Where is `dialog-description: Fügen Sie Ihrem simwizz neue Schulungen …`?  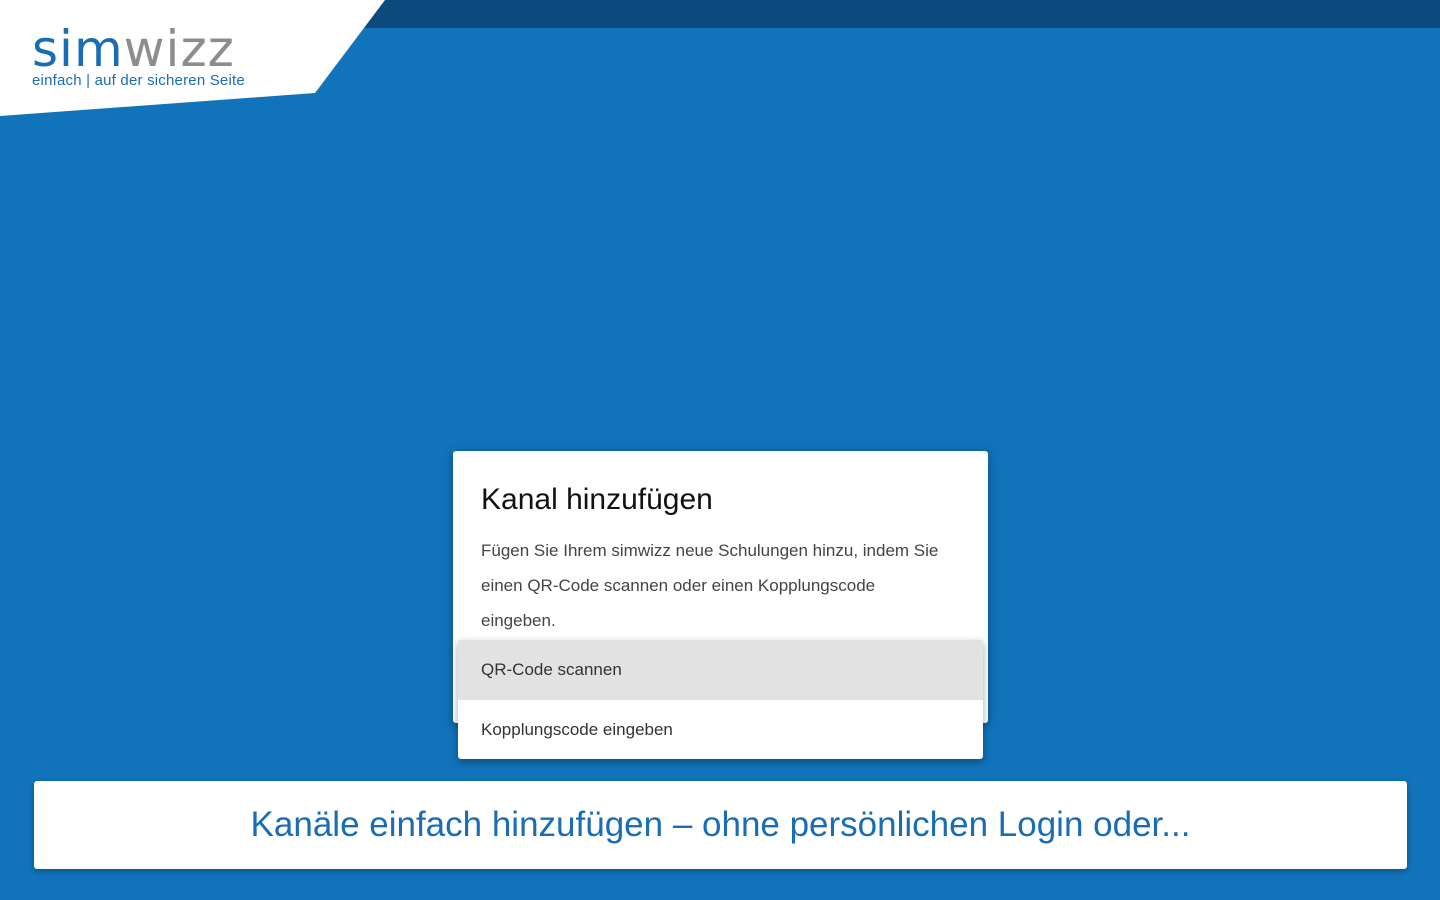
dialog-description: Fügen Sie Ihrem simwizz neue Schulungen … is located at coordinates (710, 585).